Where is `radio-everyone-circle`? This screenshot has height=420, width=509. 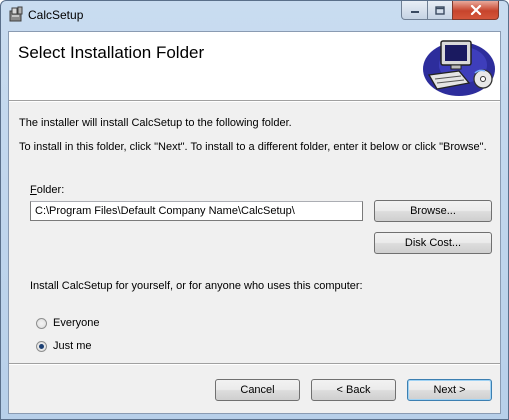
radio-everyone-circle is located at coordinates (41, 323).